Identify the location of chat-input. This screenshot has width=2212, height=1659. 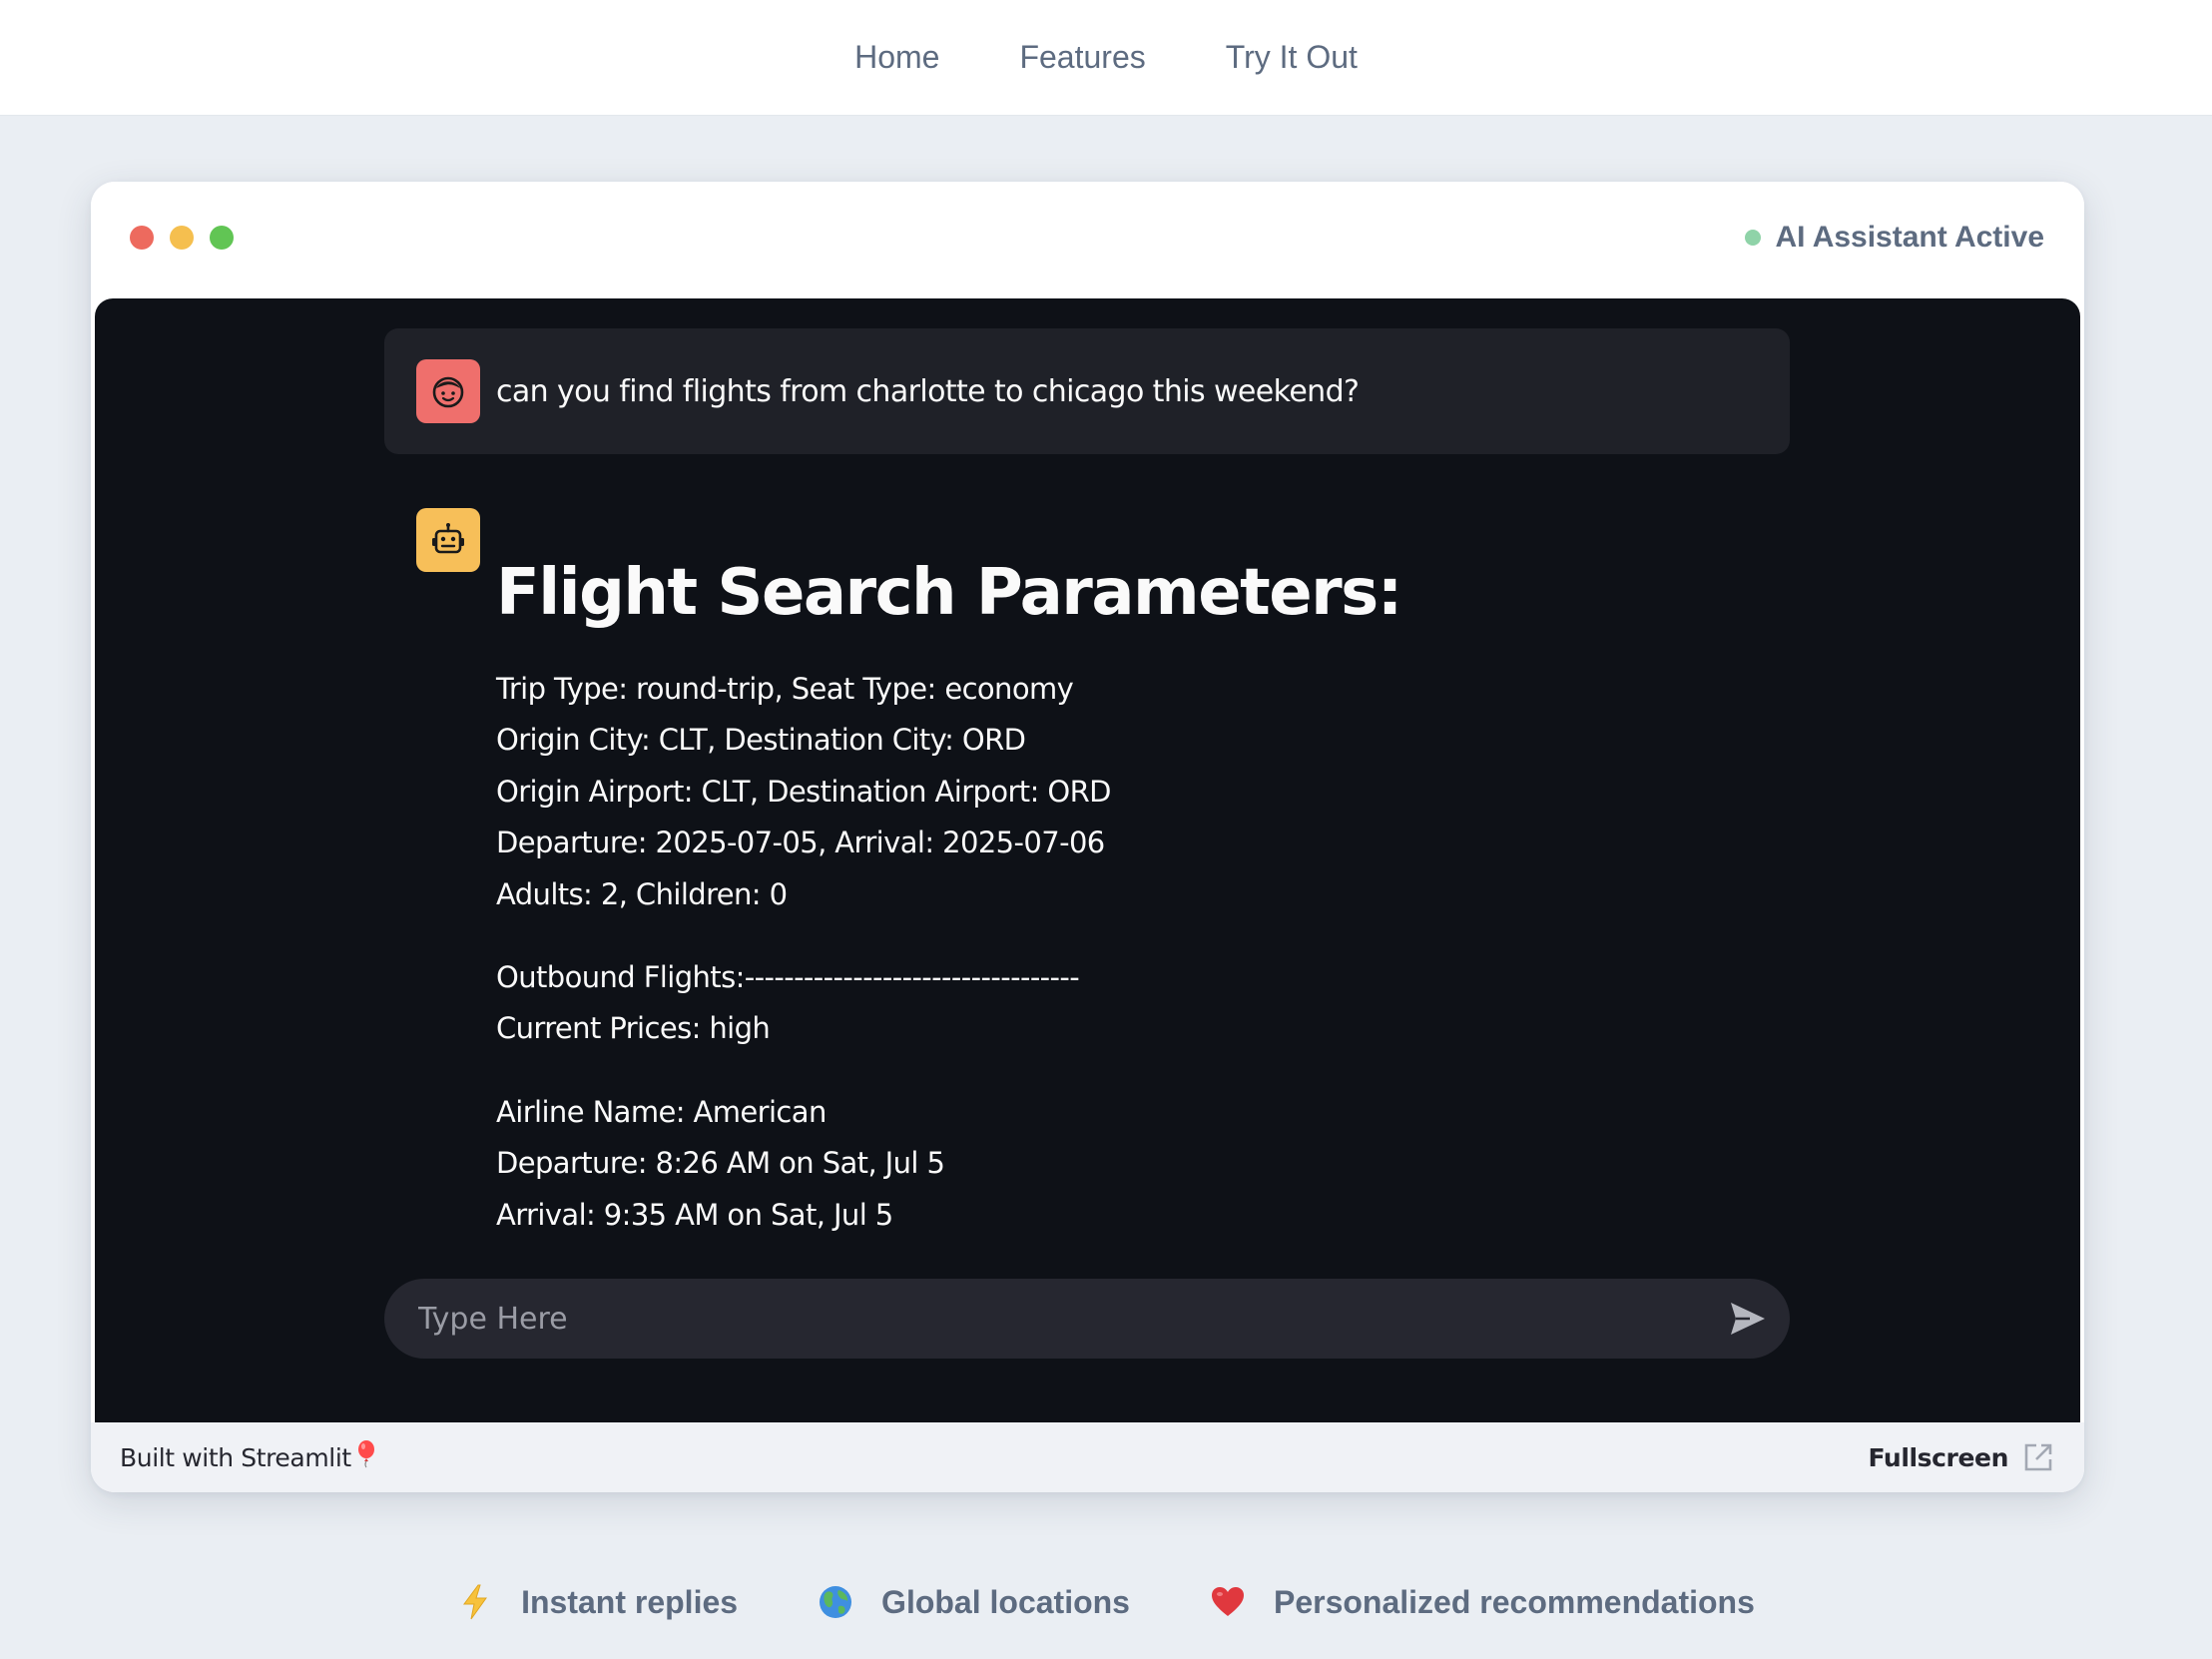
(1057, 1319).